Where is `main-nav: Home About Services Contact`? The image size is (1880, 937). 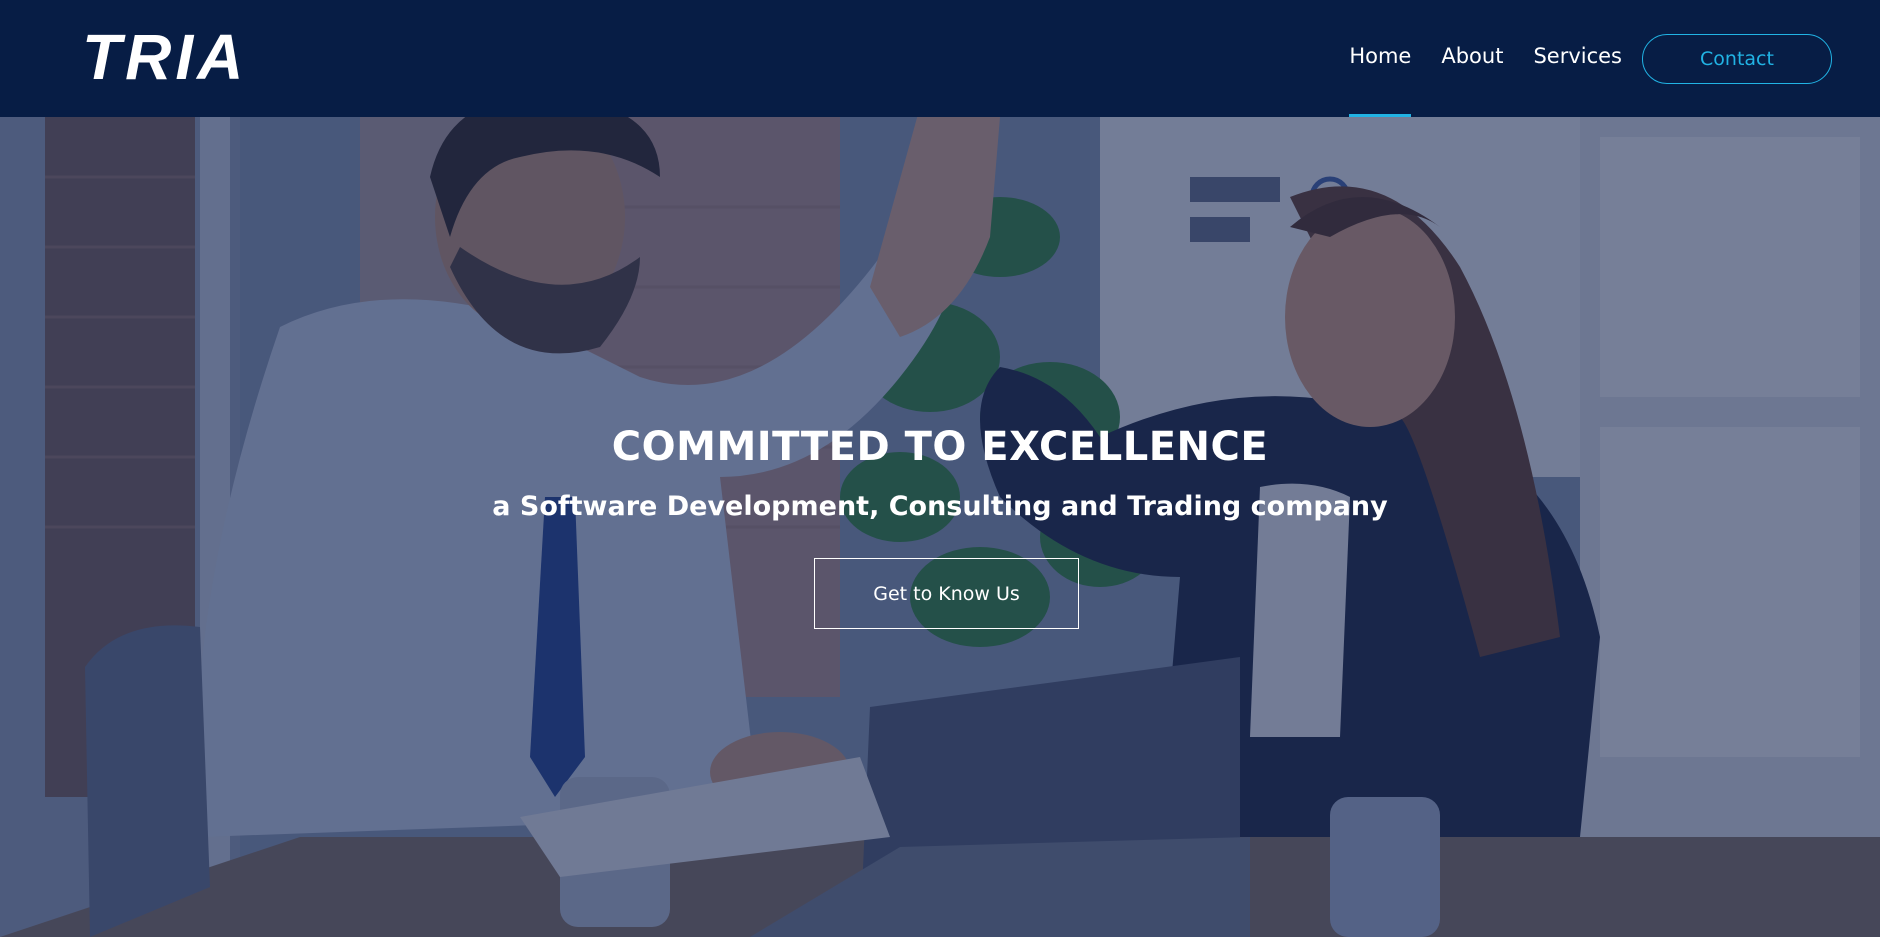
main-nav: Home About Services Contact is located at coordinates (1590, 58).